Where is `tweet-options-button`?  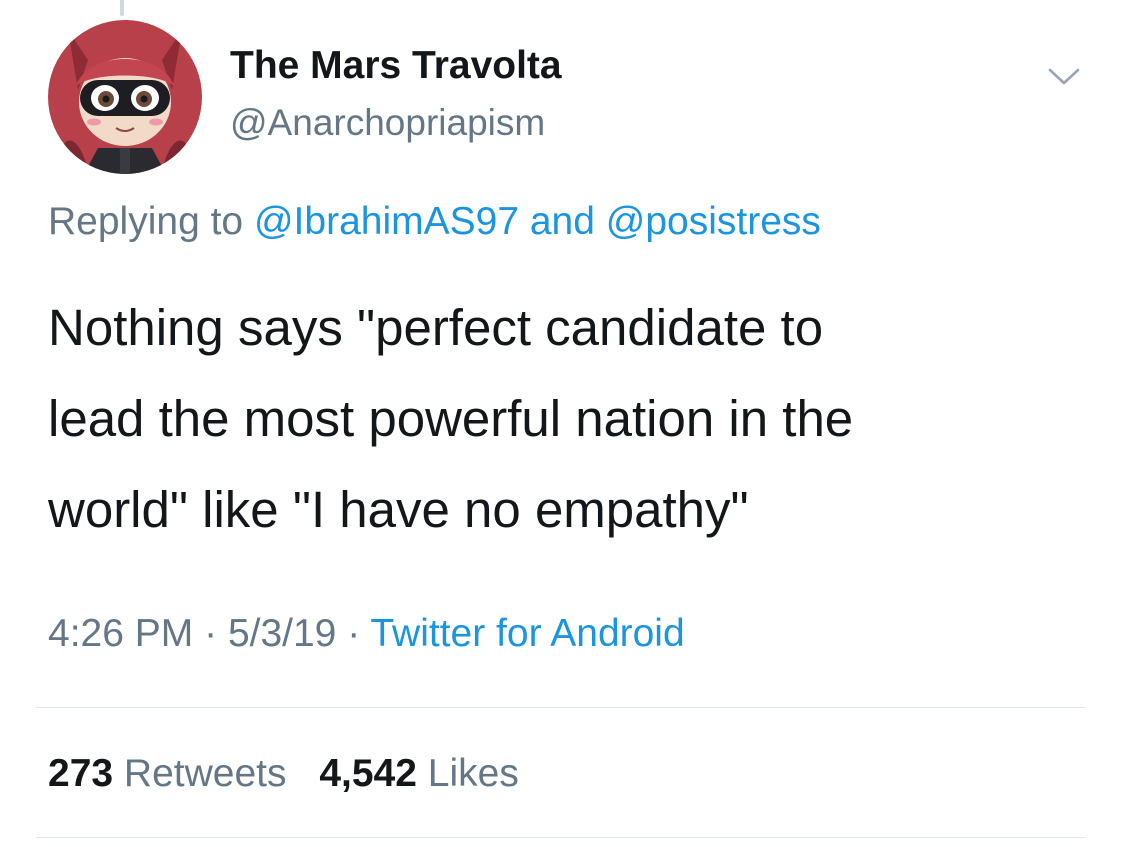
tweet-options-button is located at coordinates (1064, 76).